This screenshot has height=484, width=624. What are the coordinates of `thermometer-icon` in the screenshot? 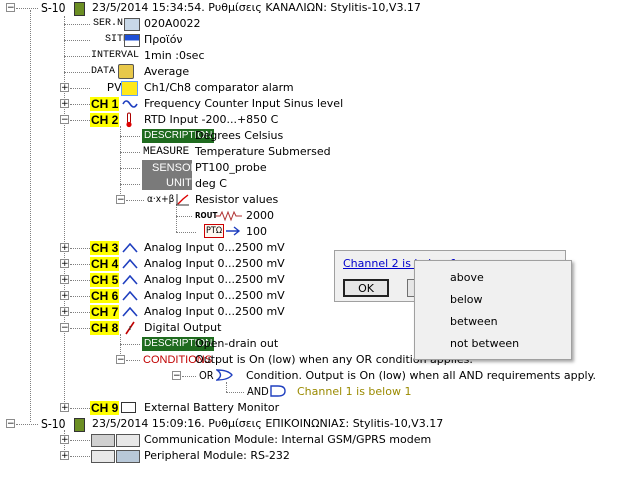 It's located at (129, 120).